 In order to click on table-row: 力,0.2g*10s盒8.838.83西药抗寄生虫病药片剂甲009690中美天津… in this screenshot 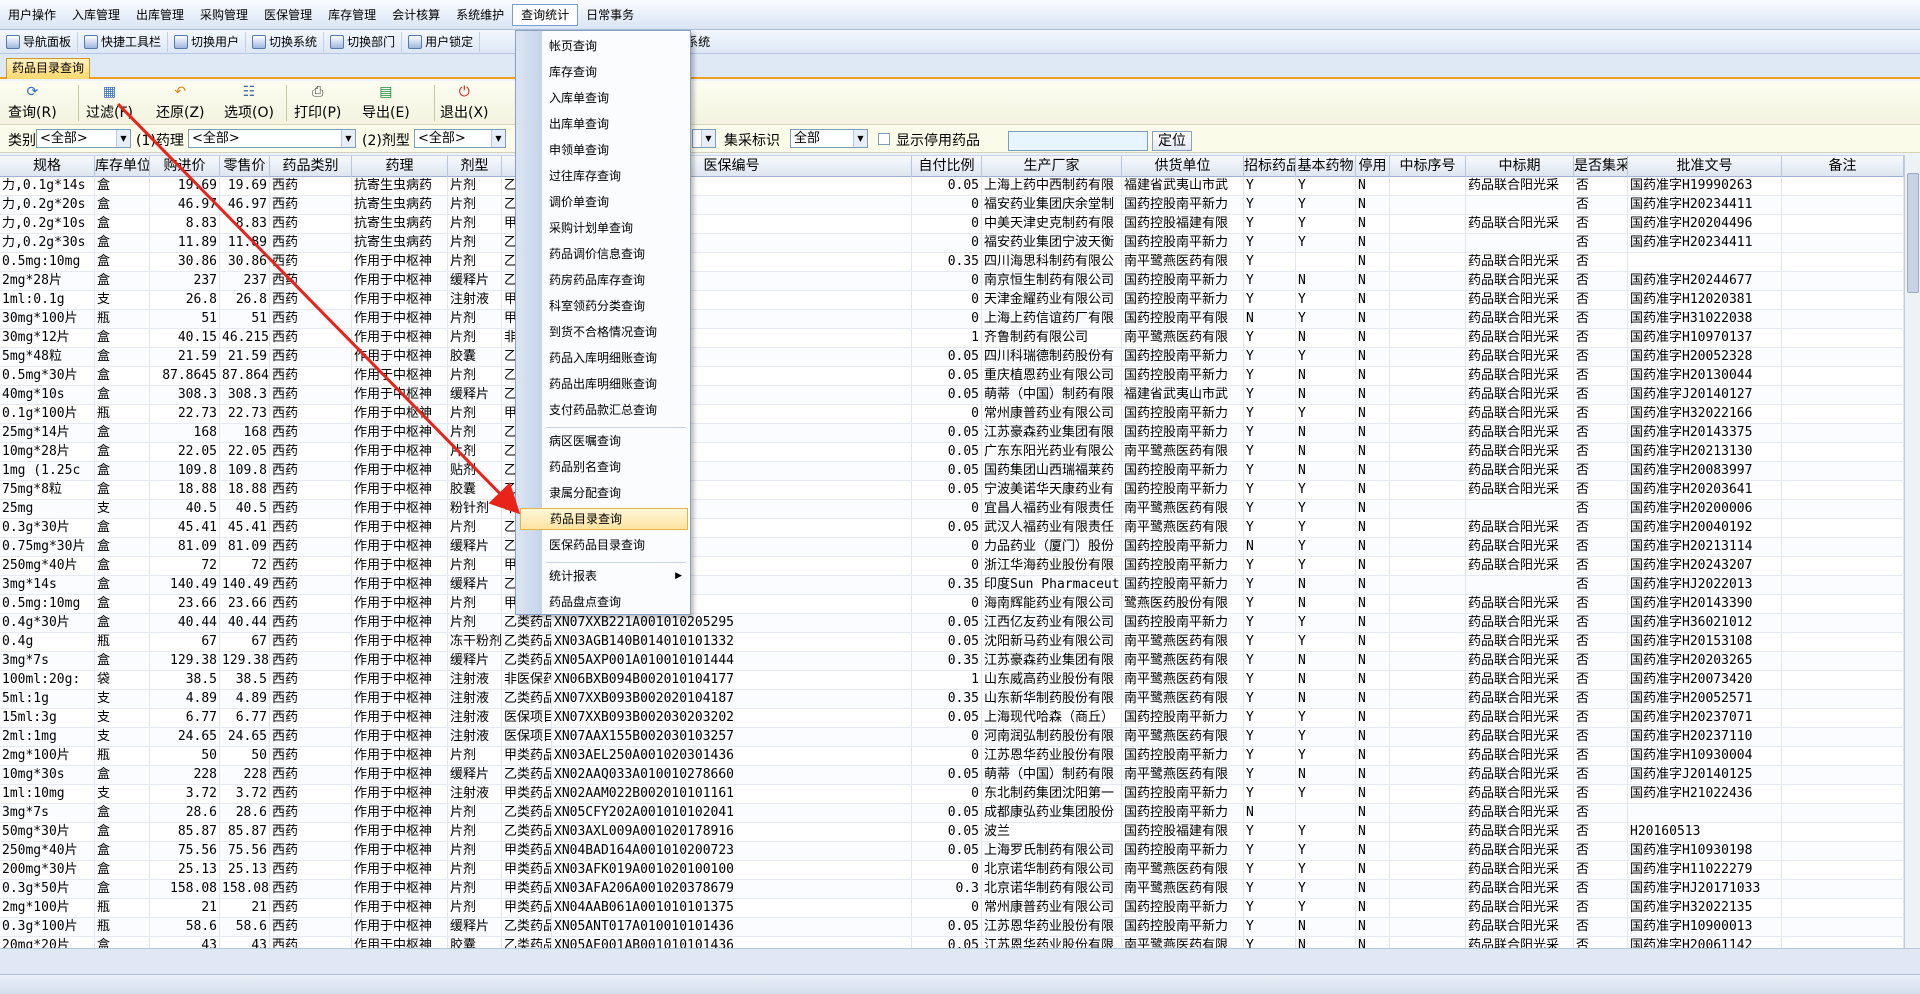, I will do `click(952, 224)`.